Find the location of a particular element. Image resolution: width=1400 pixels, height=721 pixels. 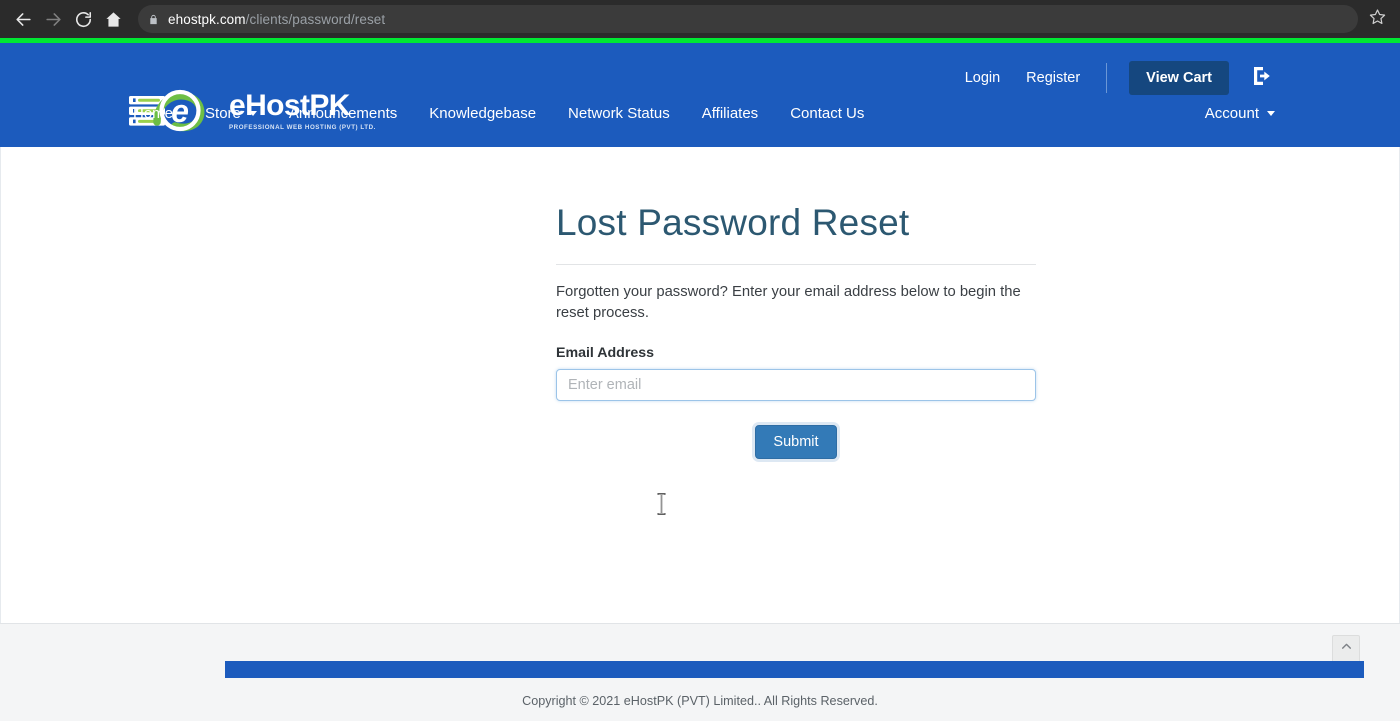

email-label: Email Address is located at coordinates (605, 352).